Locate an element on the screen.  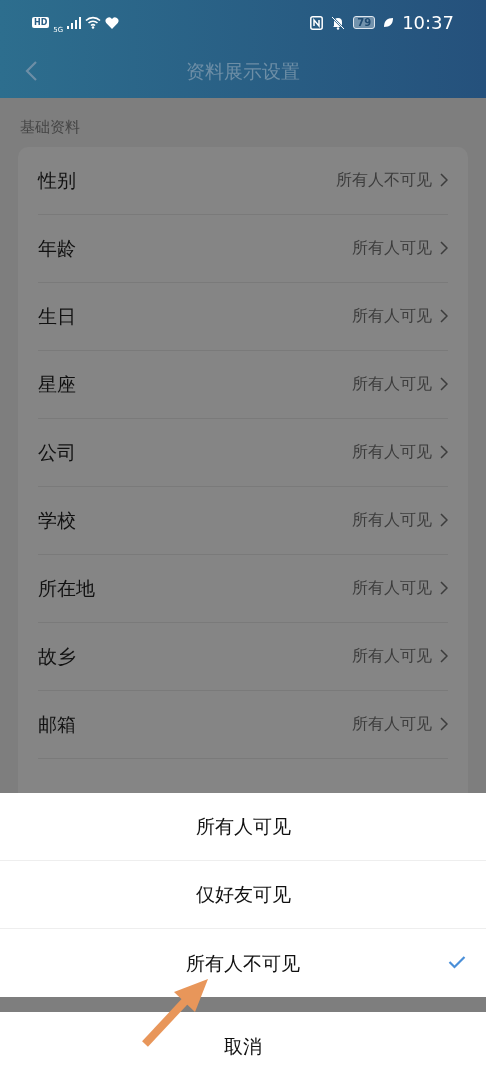
option-item: 所有人可见 is located at coordinates (243, 827).